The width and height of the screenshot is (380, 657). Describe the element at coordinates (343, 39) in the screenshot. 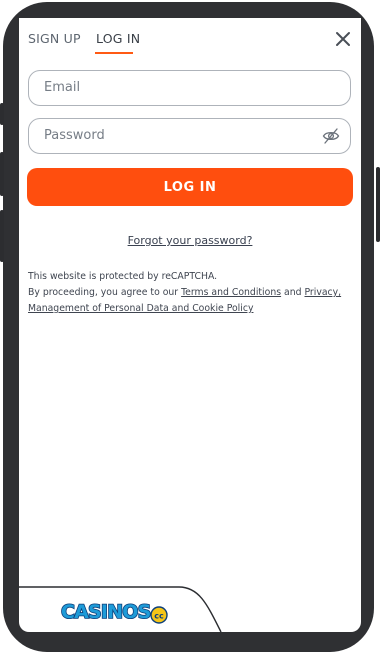

I see `close-icon` at that location.